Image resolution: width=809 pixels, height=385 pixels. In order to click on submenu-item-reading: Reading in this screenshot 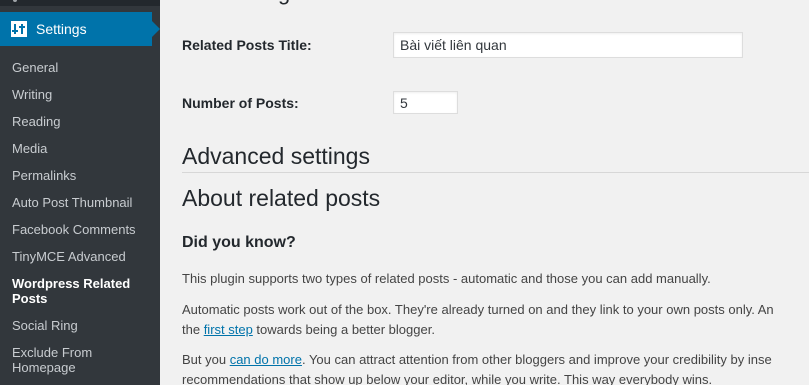, I will do `click(36, 121)`.